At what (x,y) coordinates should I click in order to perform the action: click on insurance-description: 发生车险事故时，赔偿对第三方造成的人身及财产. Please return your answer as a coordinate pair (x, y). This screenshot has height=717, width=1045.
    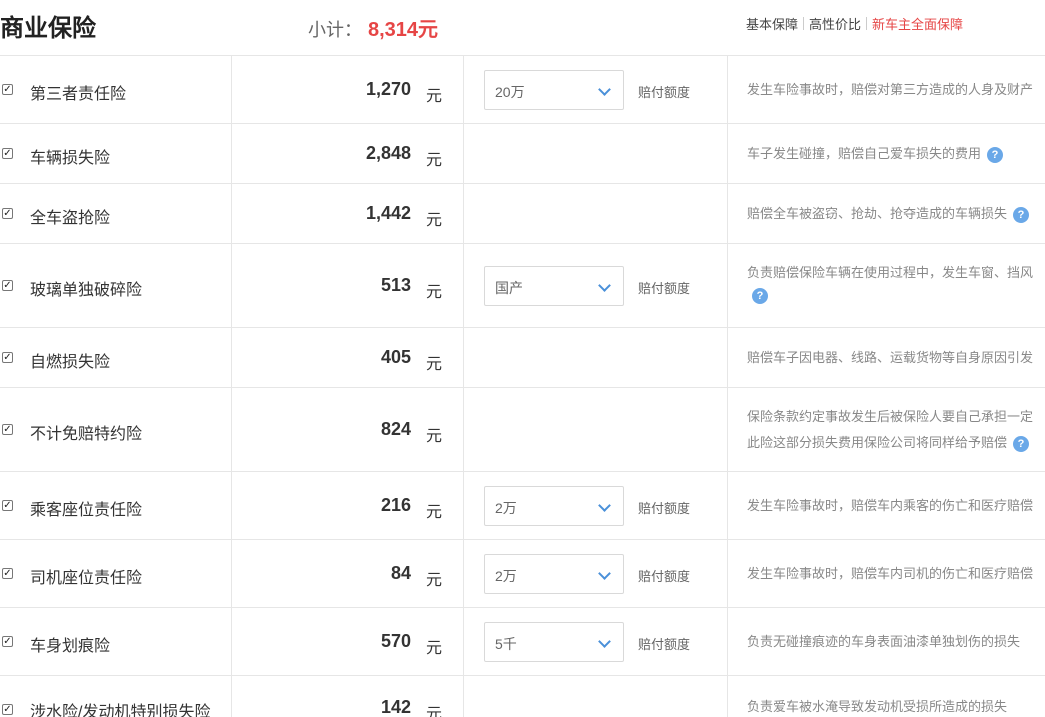
    Looking at the image, I should click on (896, 90).